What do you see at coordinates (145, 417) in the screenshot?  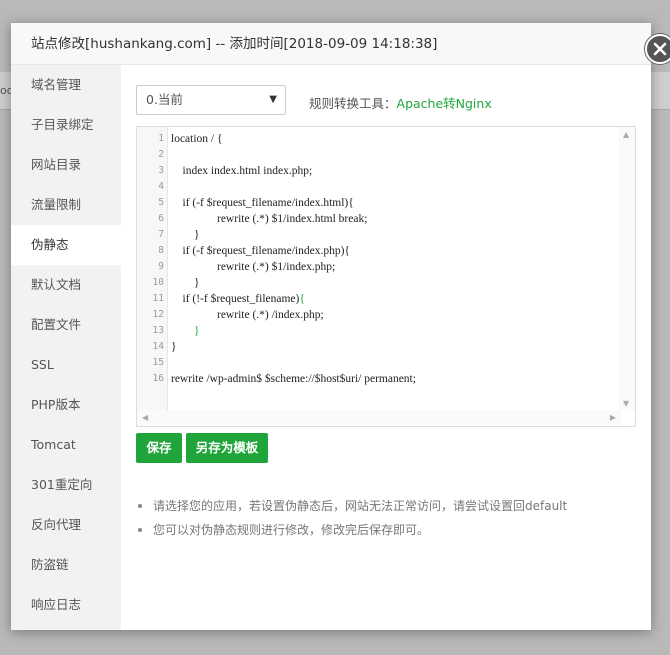 I see `scroll-left-icon: ◀` at bounding box center [145, 417].